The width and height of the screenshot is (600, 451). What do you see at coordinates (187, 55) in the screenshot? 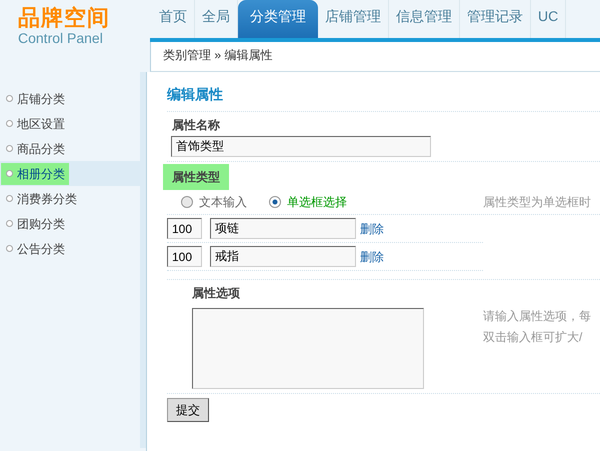
I see `breadcrumb-link: 类别管理` at bounding box center [187, 55].